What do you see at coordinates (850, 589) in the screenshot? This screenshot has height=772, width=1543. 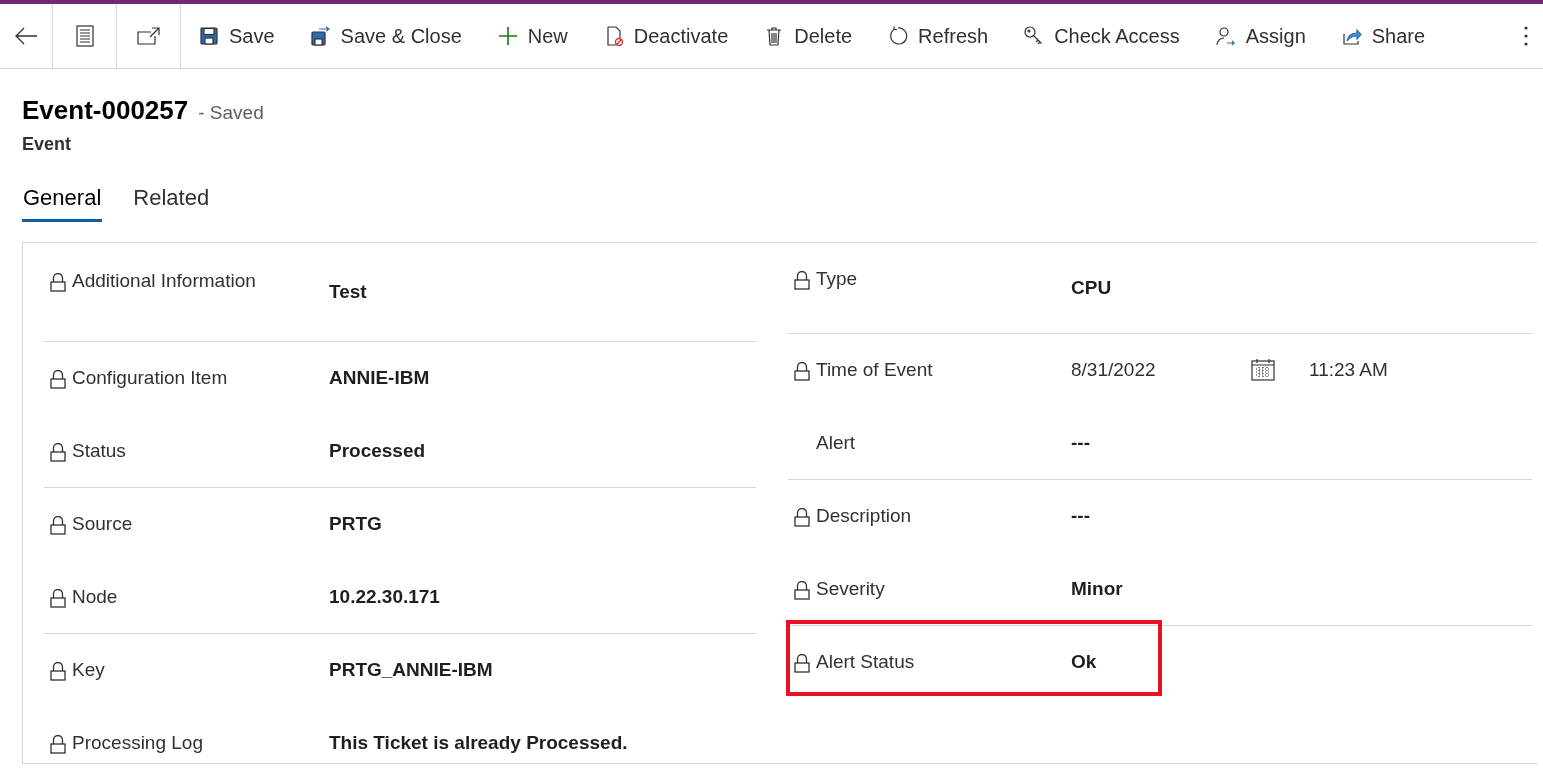 I see `field-label: Severity` at bounding box center [850, 589].